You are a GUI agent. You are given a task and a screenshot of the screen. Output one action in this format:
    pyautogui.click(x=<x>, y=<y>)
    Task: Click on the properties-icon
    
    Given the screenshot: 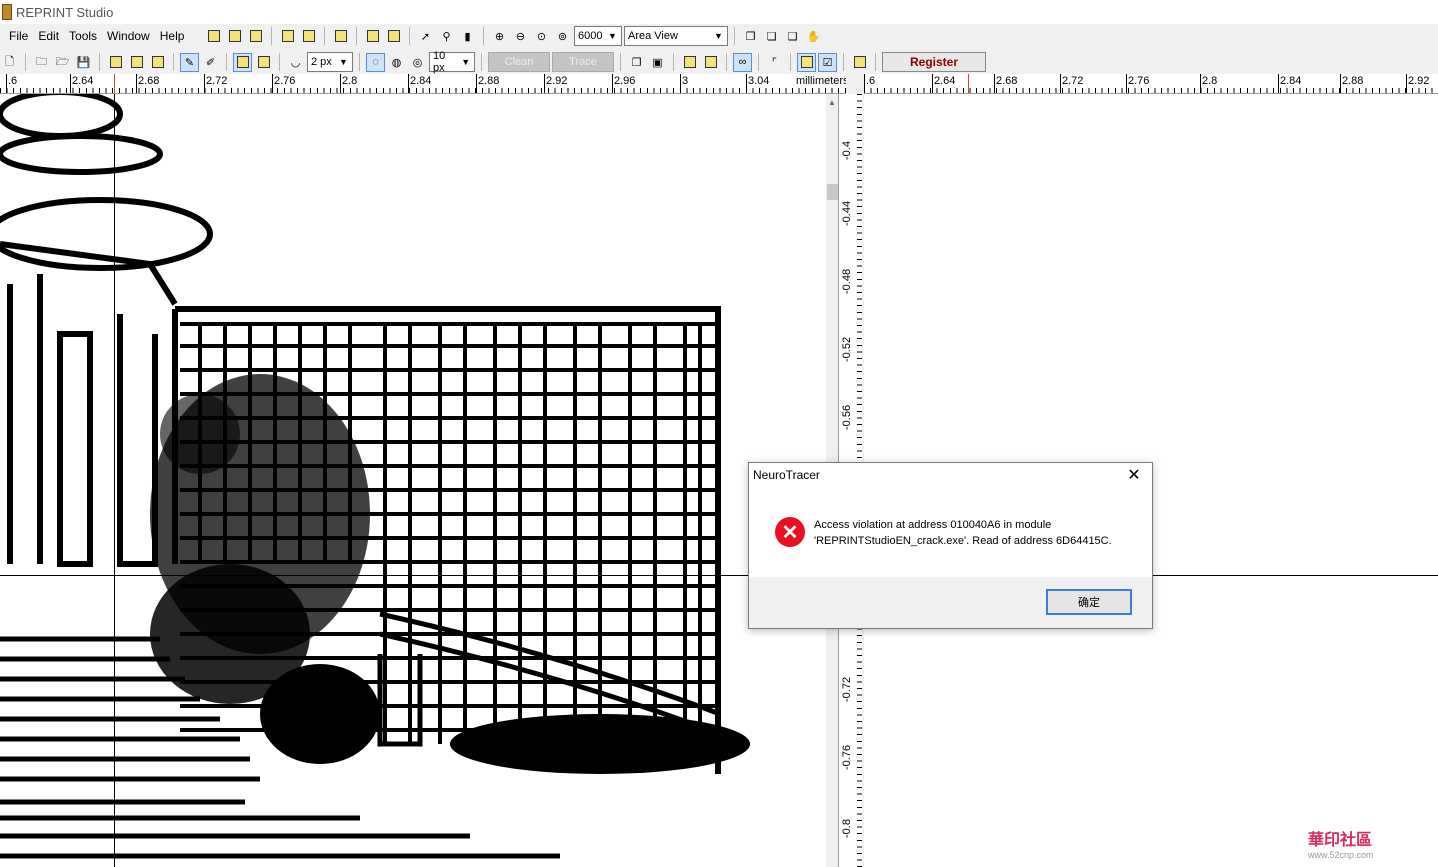 What is the action you would take?
    pyautogui.click(x=340, y=36)
    